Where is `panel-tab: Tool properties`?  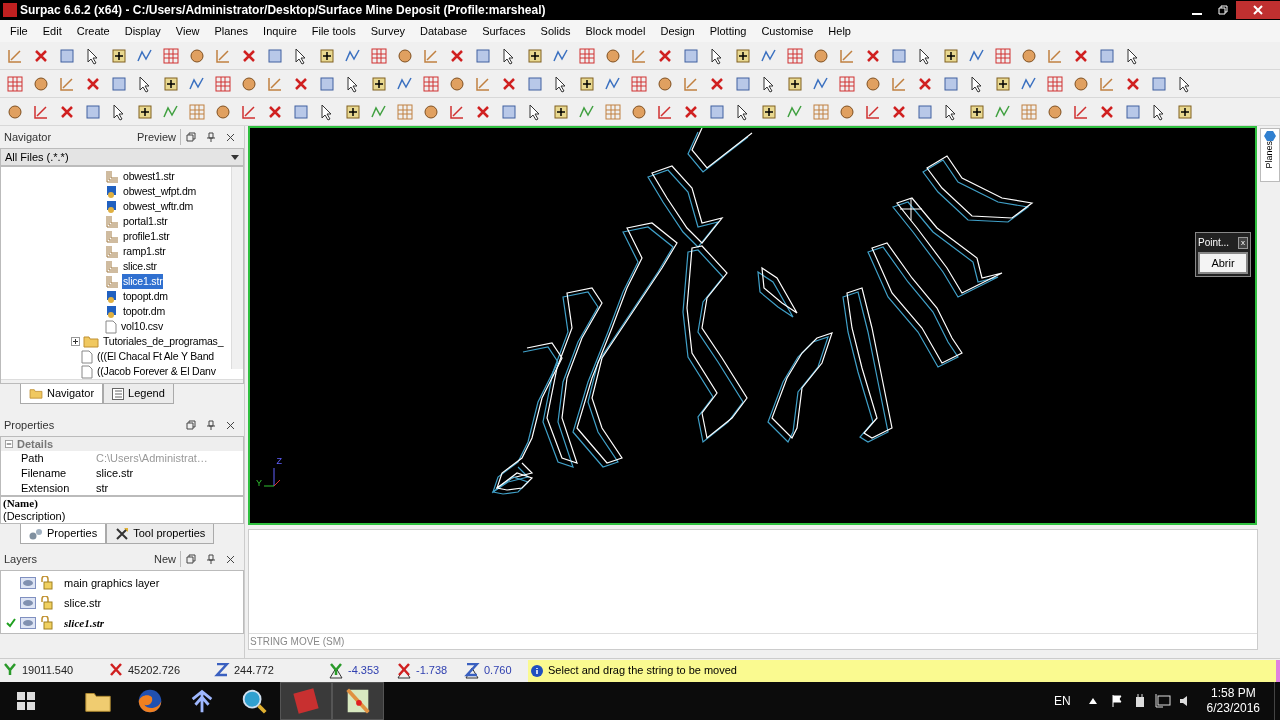 panel-tab: Tool properties is located at coordinates (160, 534).